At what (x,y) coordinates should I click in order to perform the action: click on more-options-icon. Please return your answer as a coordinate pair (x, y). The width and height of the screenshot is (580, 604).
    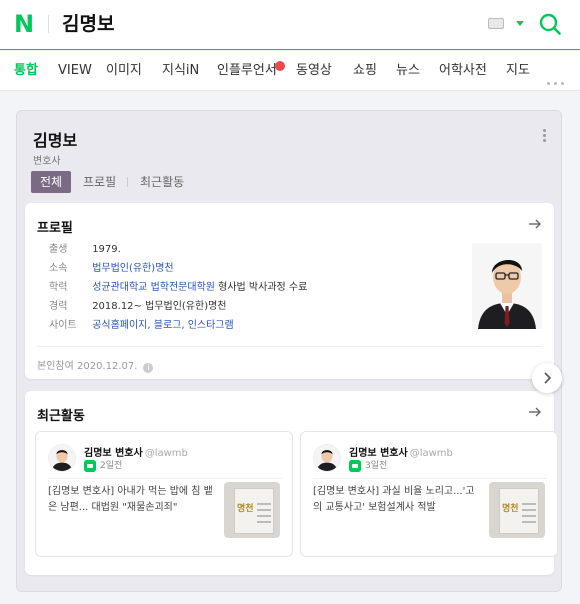
    Looking at the image, I should click on (545, 136).